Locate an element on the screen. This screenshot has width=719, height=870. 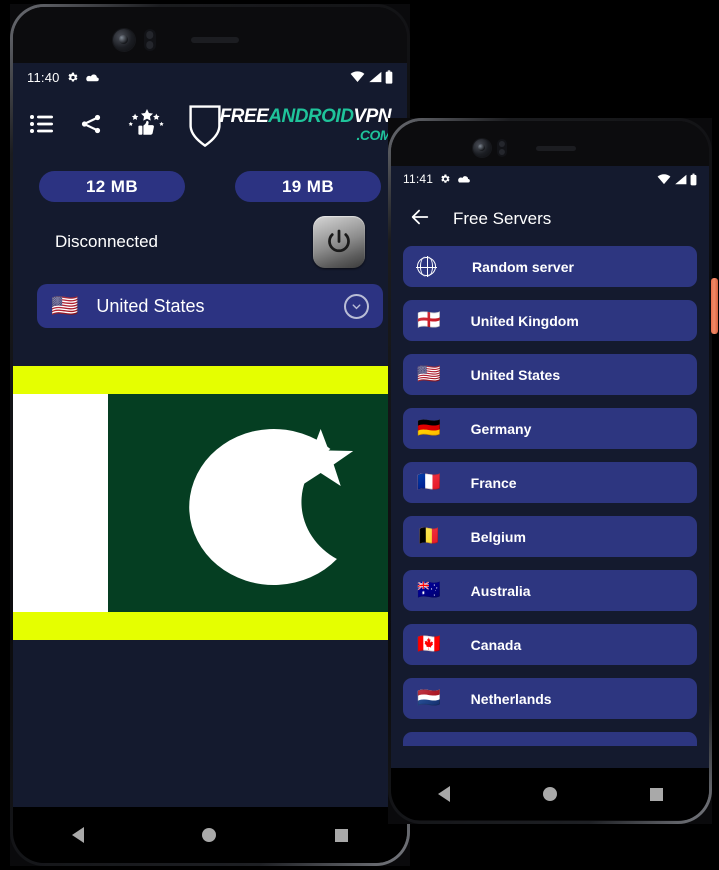
server-list-item-netherlands: 🇳🇱 Netherlands is located at coordinates (550, 698).